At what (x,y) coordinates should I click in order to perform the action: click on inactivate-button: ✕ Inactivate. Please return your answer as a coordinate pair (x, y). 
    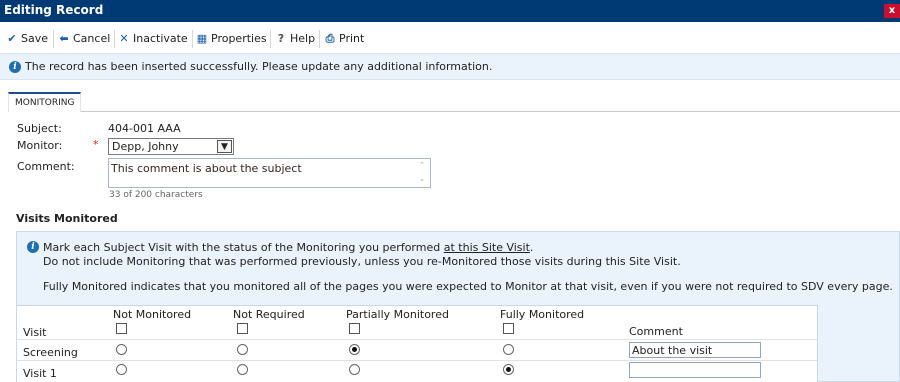
    Looking at the image, I should click on (153, 39).